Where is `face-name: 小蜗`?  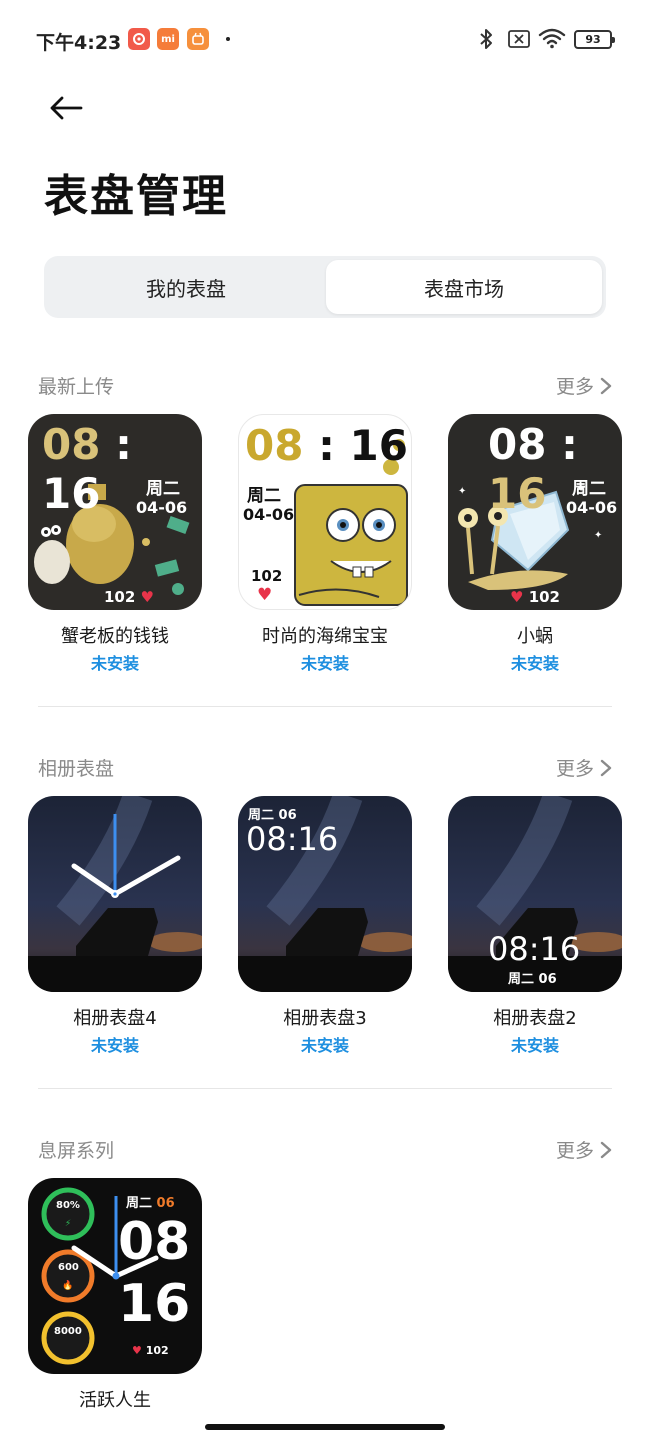 face-name: 小蜗 is located at coordinates (535, 636).